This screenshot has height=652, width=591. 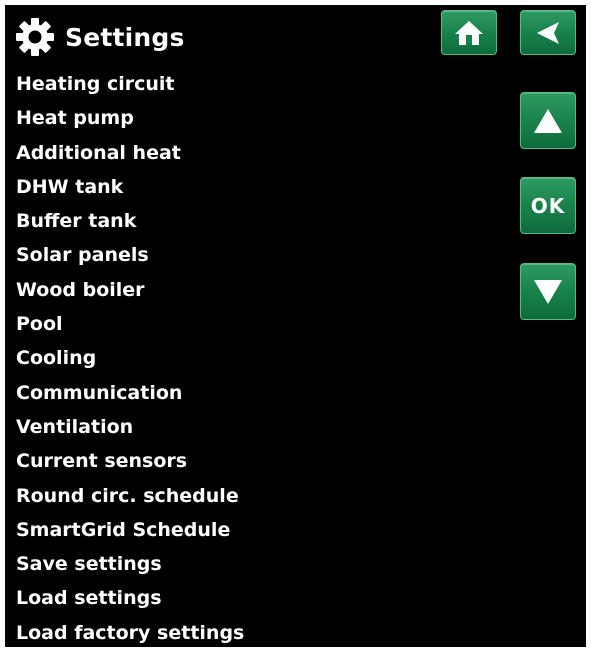 What do you see at coordinates (125, 37) in the screenshot?
I see `page-title: Settings` at bounding box center [125, 37].